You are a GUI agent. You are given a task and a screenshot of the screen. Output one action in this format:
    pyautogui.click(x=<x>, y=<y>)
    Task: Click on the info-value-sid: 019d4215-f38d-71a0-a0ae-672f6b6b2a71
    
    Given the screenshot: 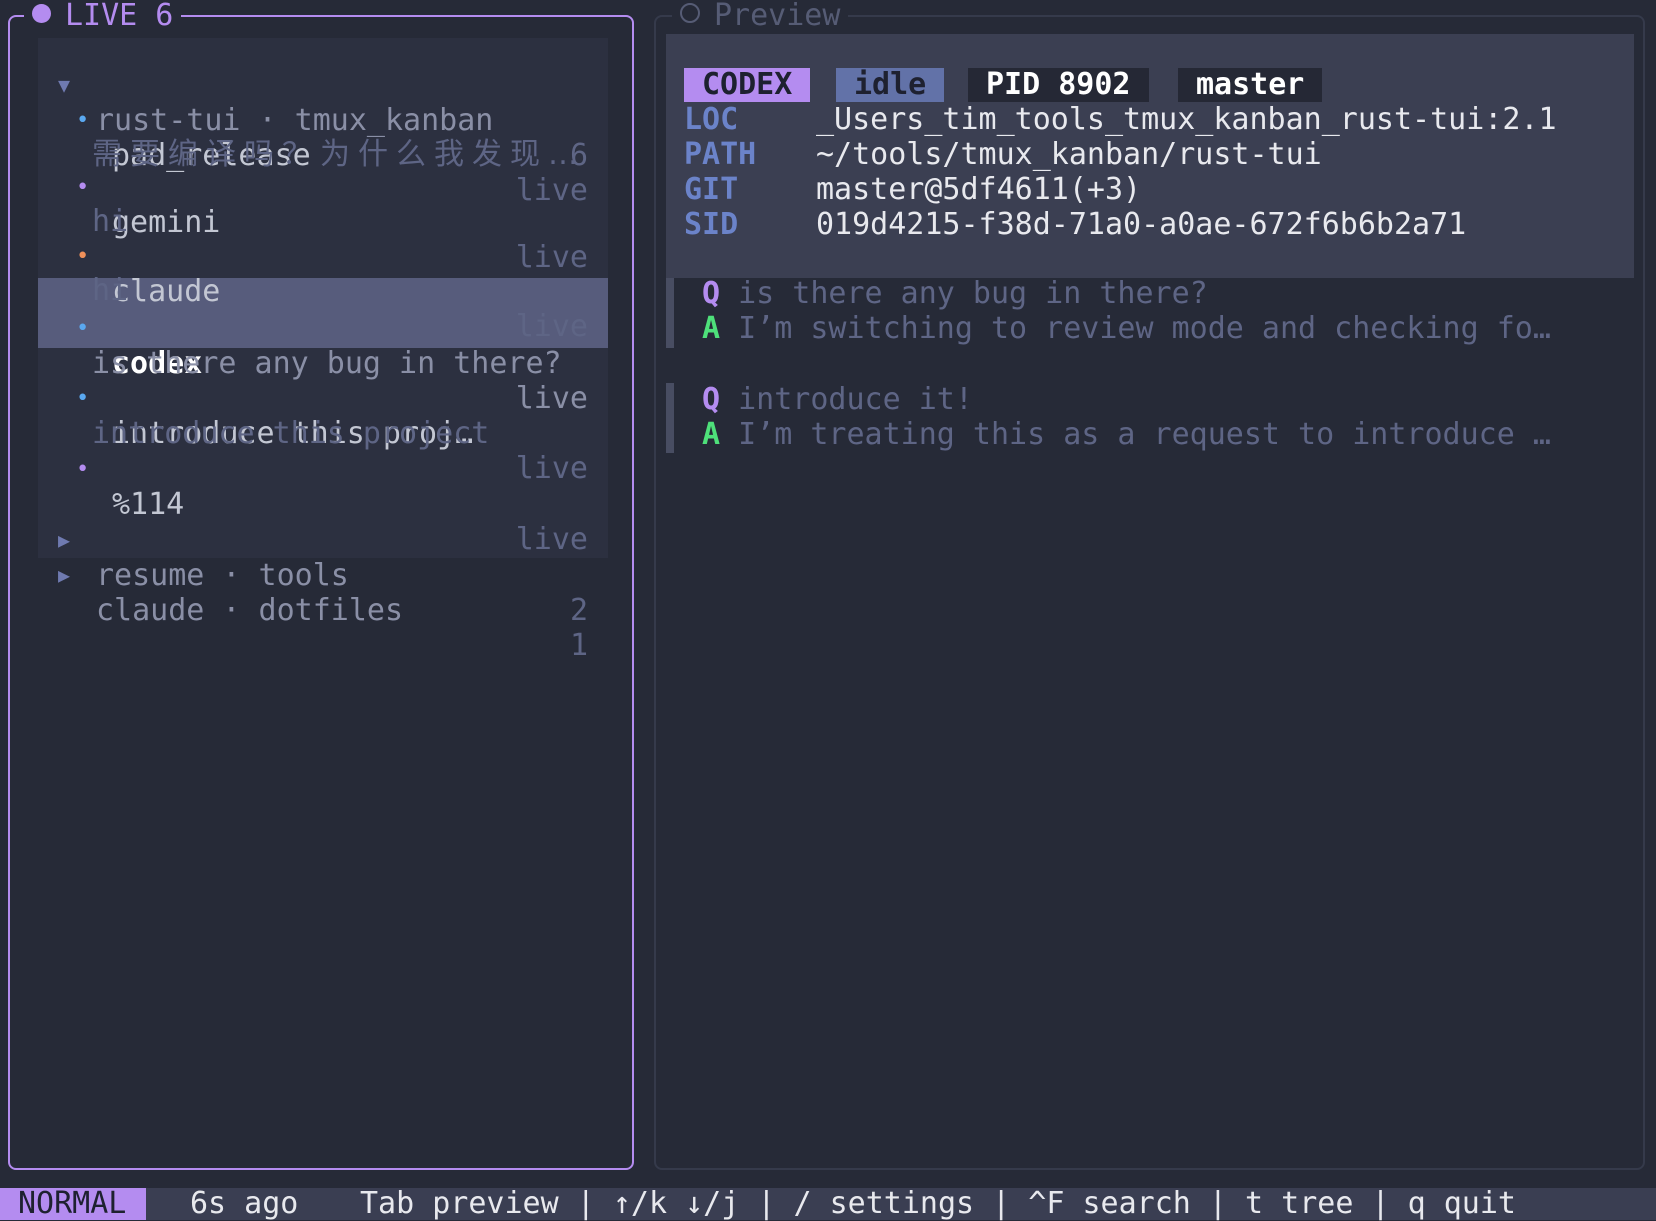 What is the action you would take?
    pyautogui.click(x=1141, y=224)
    